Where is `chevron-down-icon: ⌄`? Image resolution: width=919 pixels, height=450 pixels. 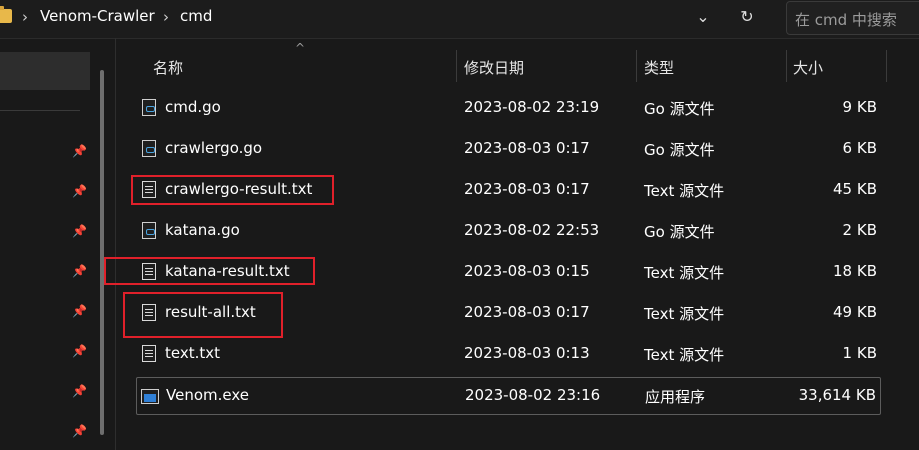 chevron-down-icon: ⌄ is located at coordinates (703, 16).